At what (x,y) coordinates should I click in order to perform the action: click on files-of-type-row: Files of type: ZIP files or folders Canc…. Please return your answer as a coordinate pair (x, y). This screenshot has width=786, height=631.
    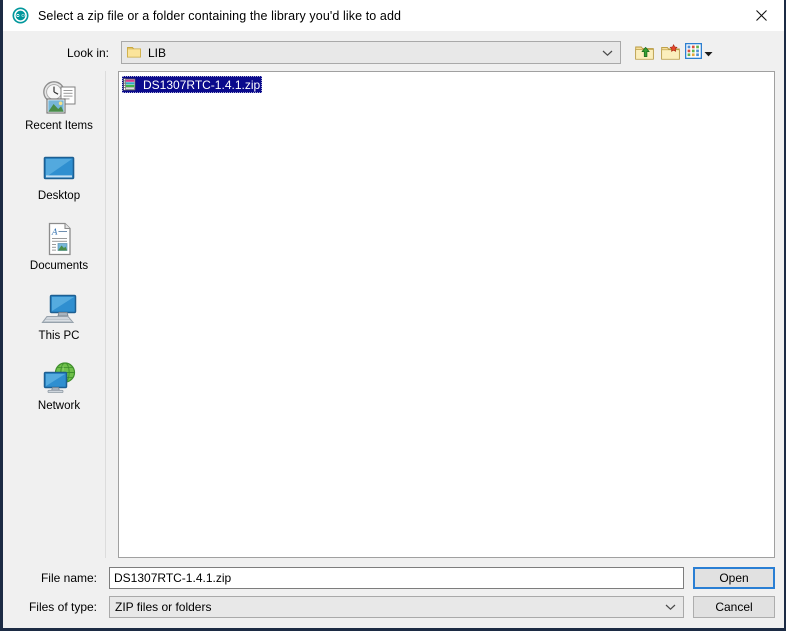
    Looking at the image, I should click on (394, 607).